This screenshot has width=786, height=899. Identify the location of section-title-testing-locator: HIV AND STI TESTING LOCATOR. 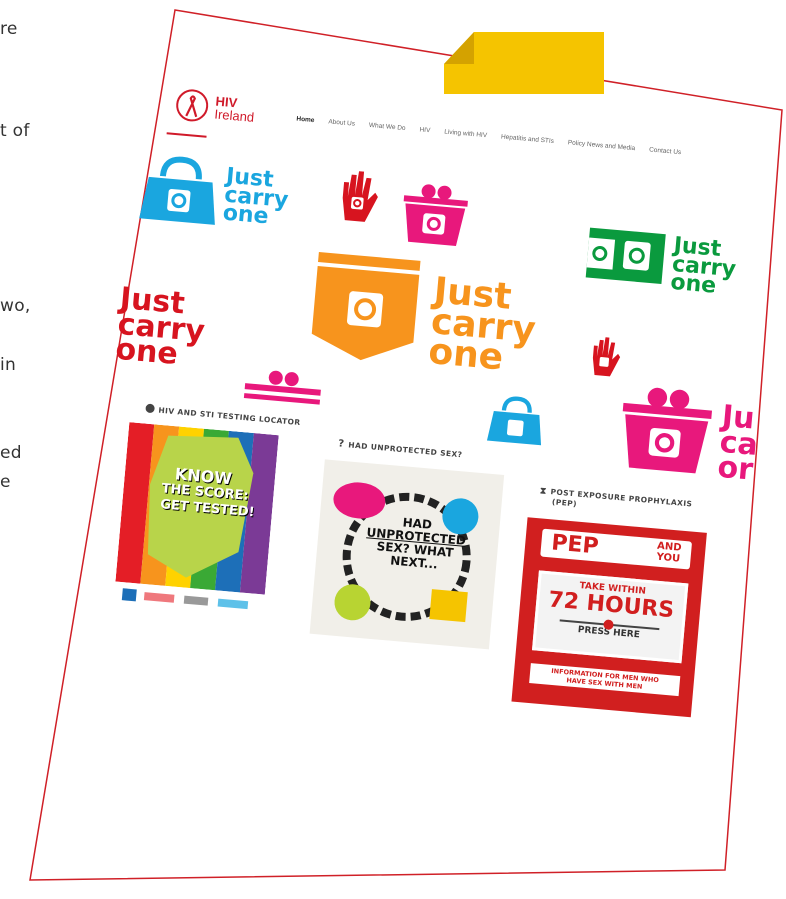
(223, 415).